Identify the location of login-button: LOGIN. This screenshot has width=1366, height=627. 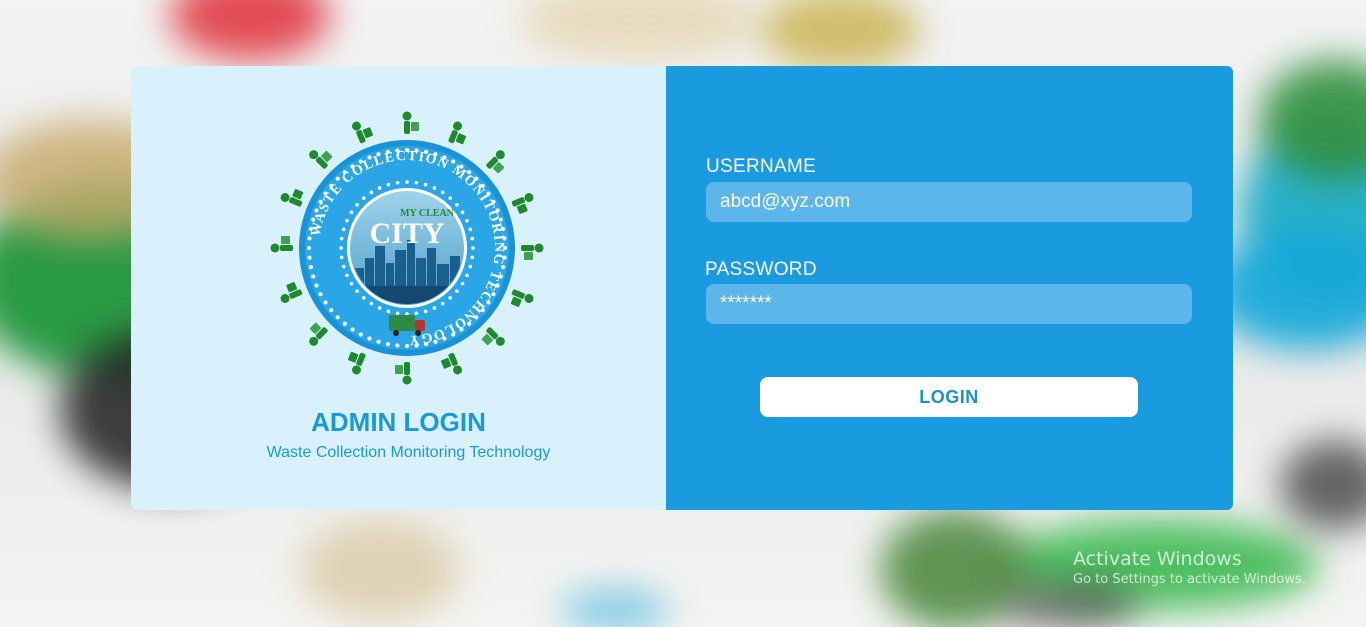
(949, 397).